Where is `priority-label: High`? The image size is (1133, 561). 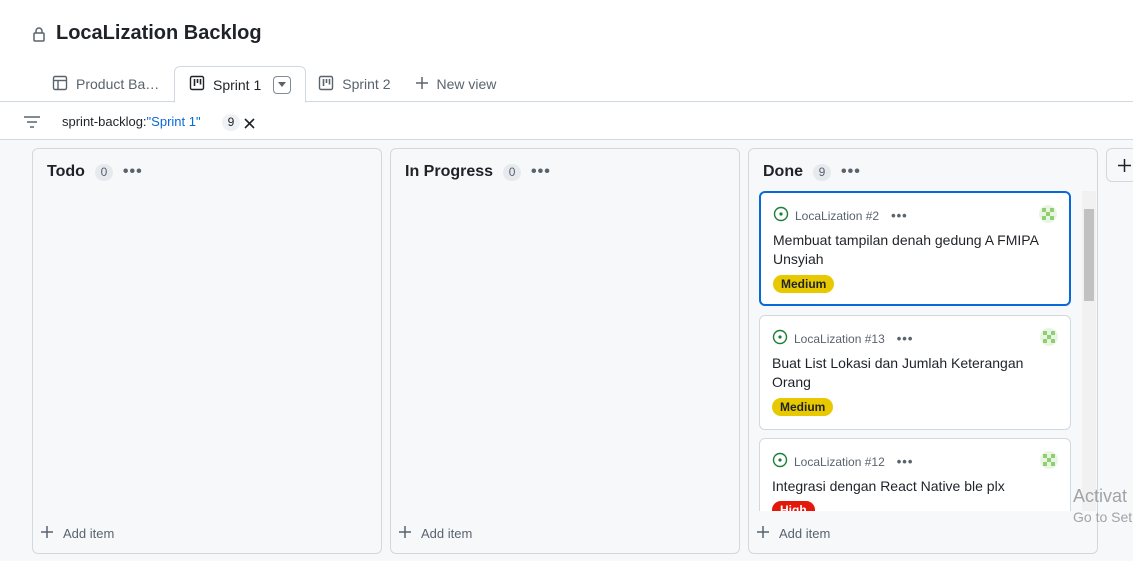 priority-label: High is located at coordinates (793, 506).